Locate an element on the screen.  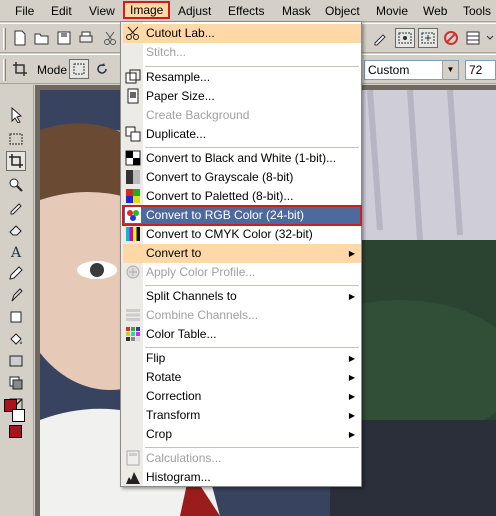
menu-effects: Effects is located at coordinates (246, 11).